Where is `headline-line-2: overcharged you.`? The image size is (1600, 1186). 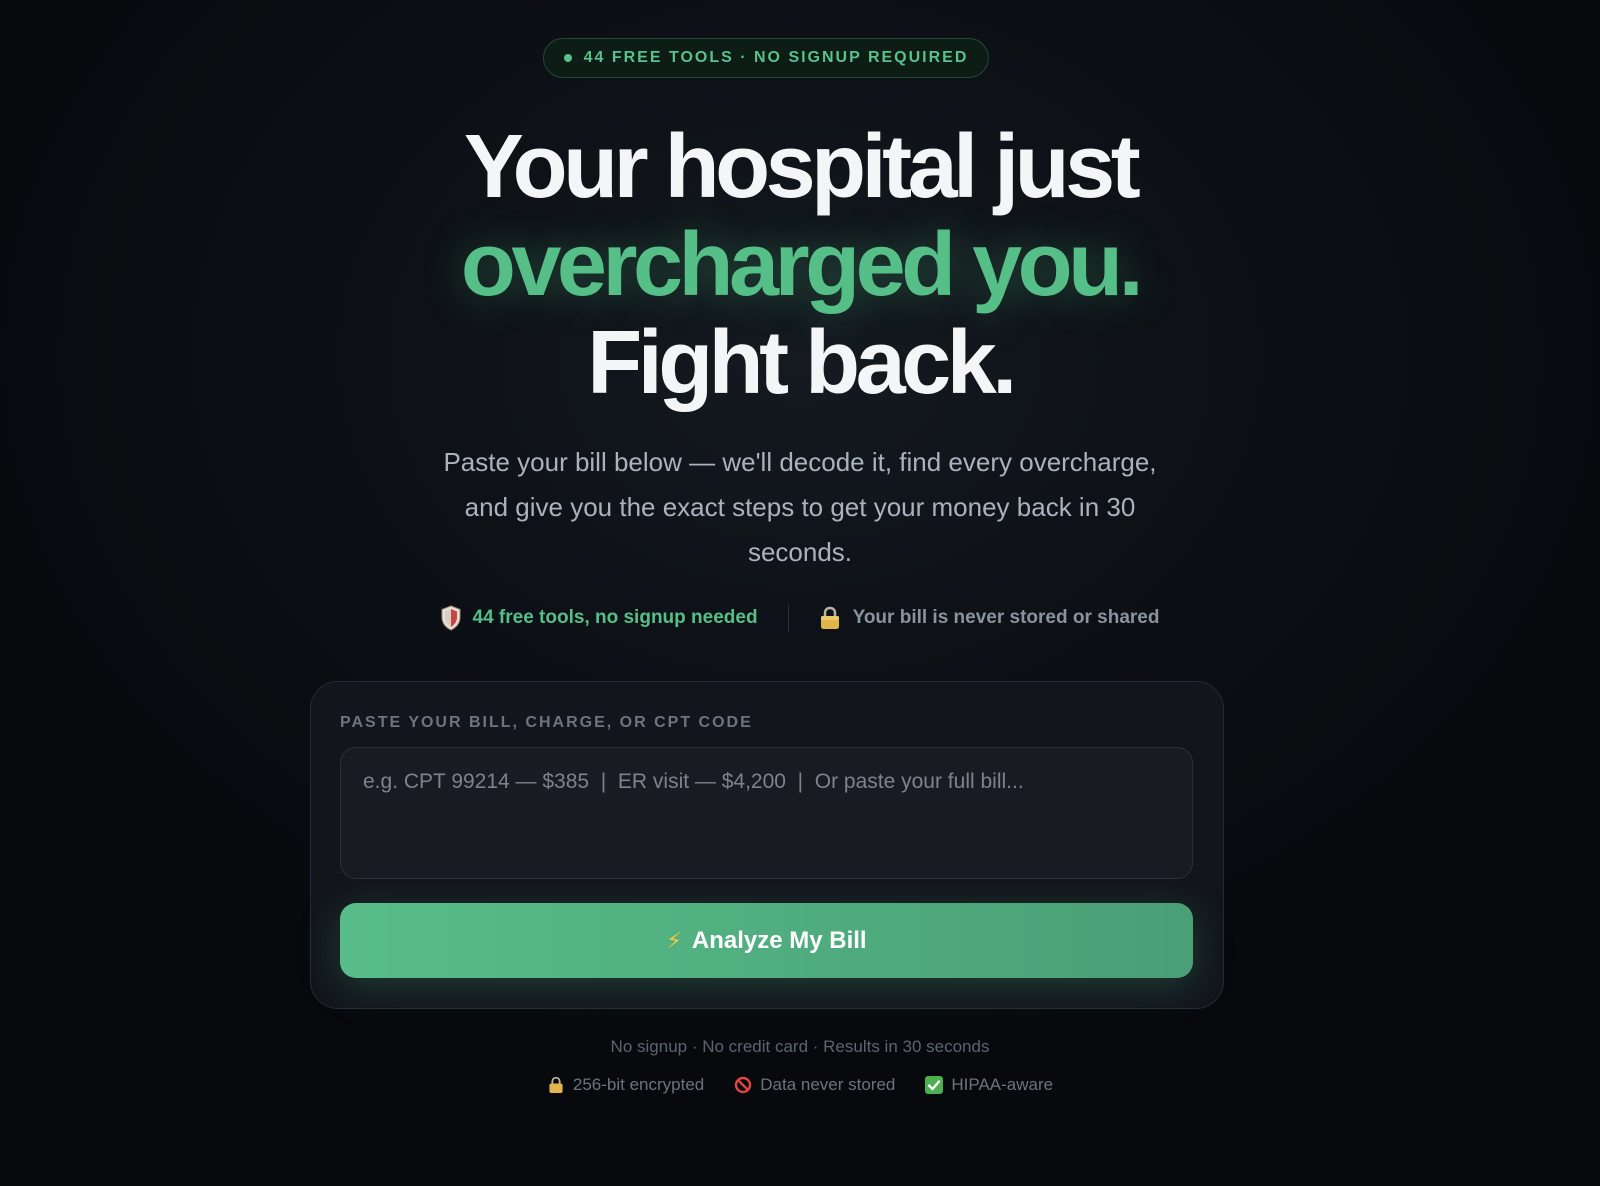 headline-line-2: overcharged you. is located at coordinates (802, 265).